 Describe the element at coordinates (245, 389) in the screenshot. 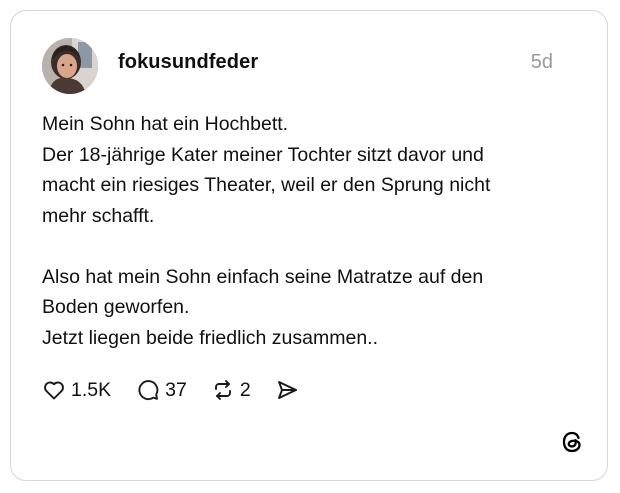

I see `repost-count: 2` at that location.